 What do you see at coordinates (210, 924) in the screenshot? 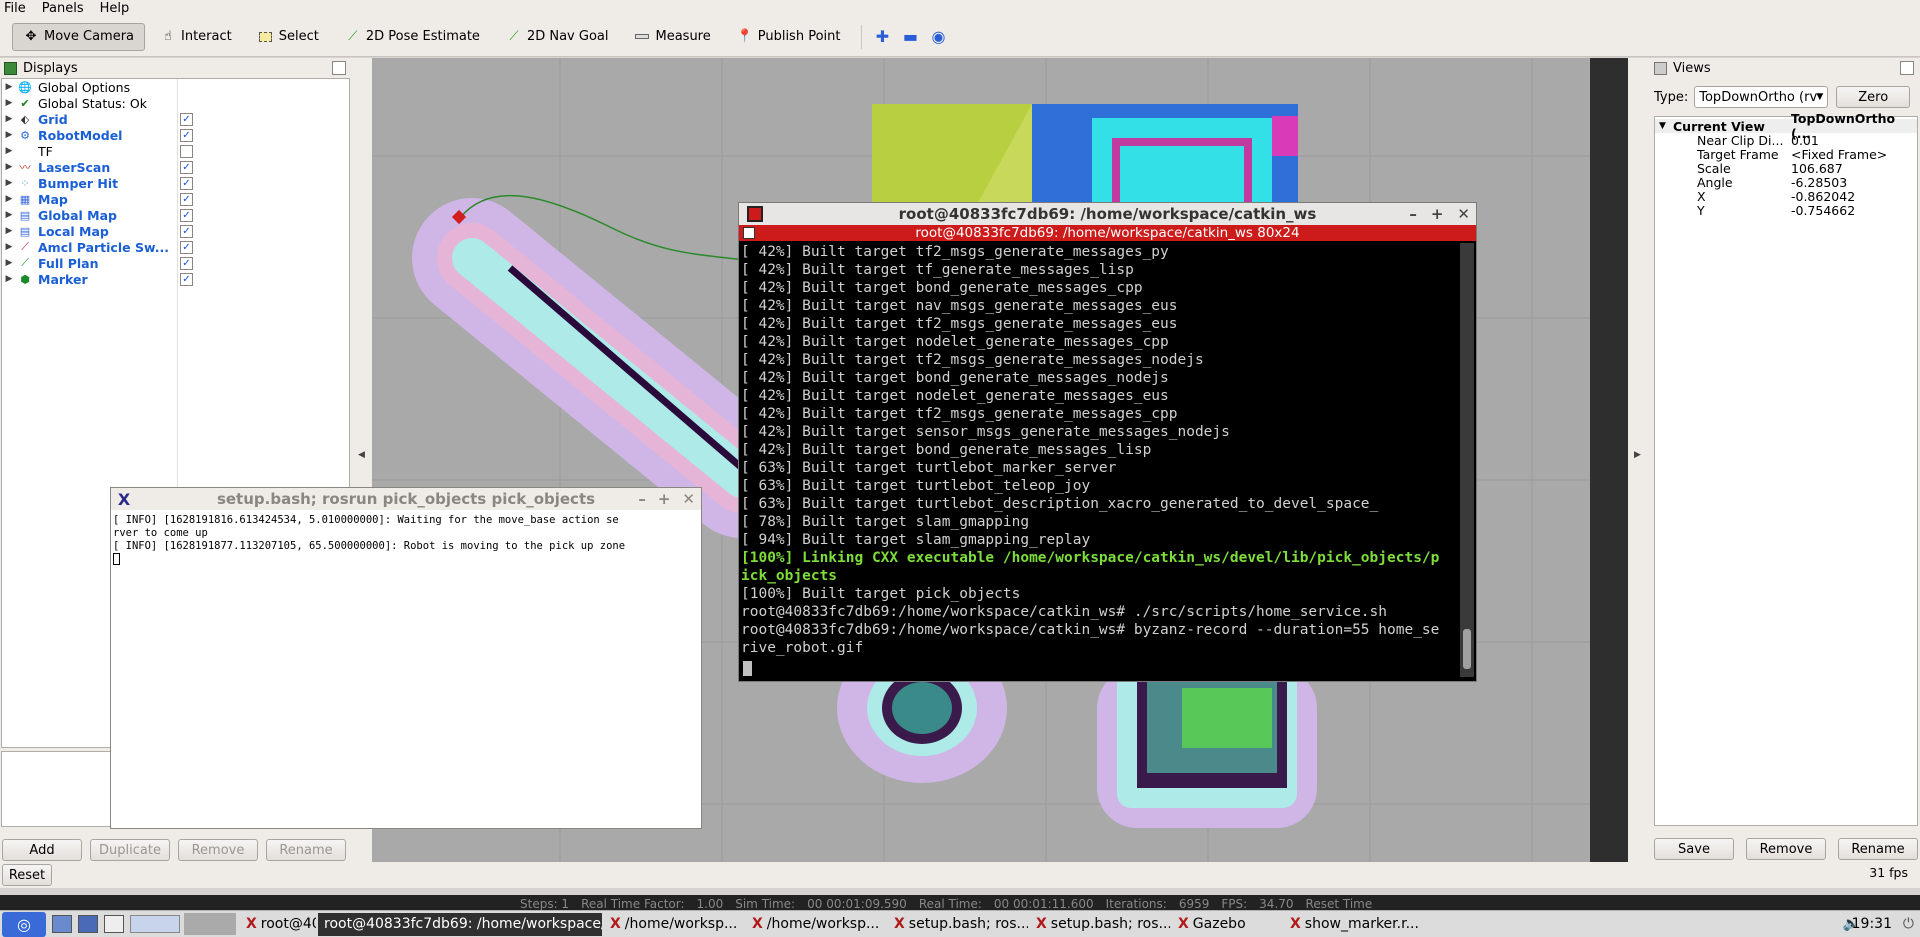
I see `workspace-pager` at bounding box center [210, 924].